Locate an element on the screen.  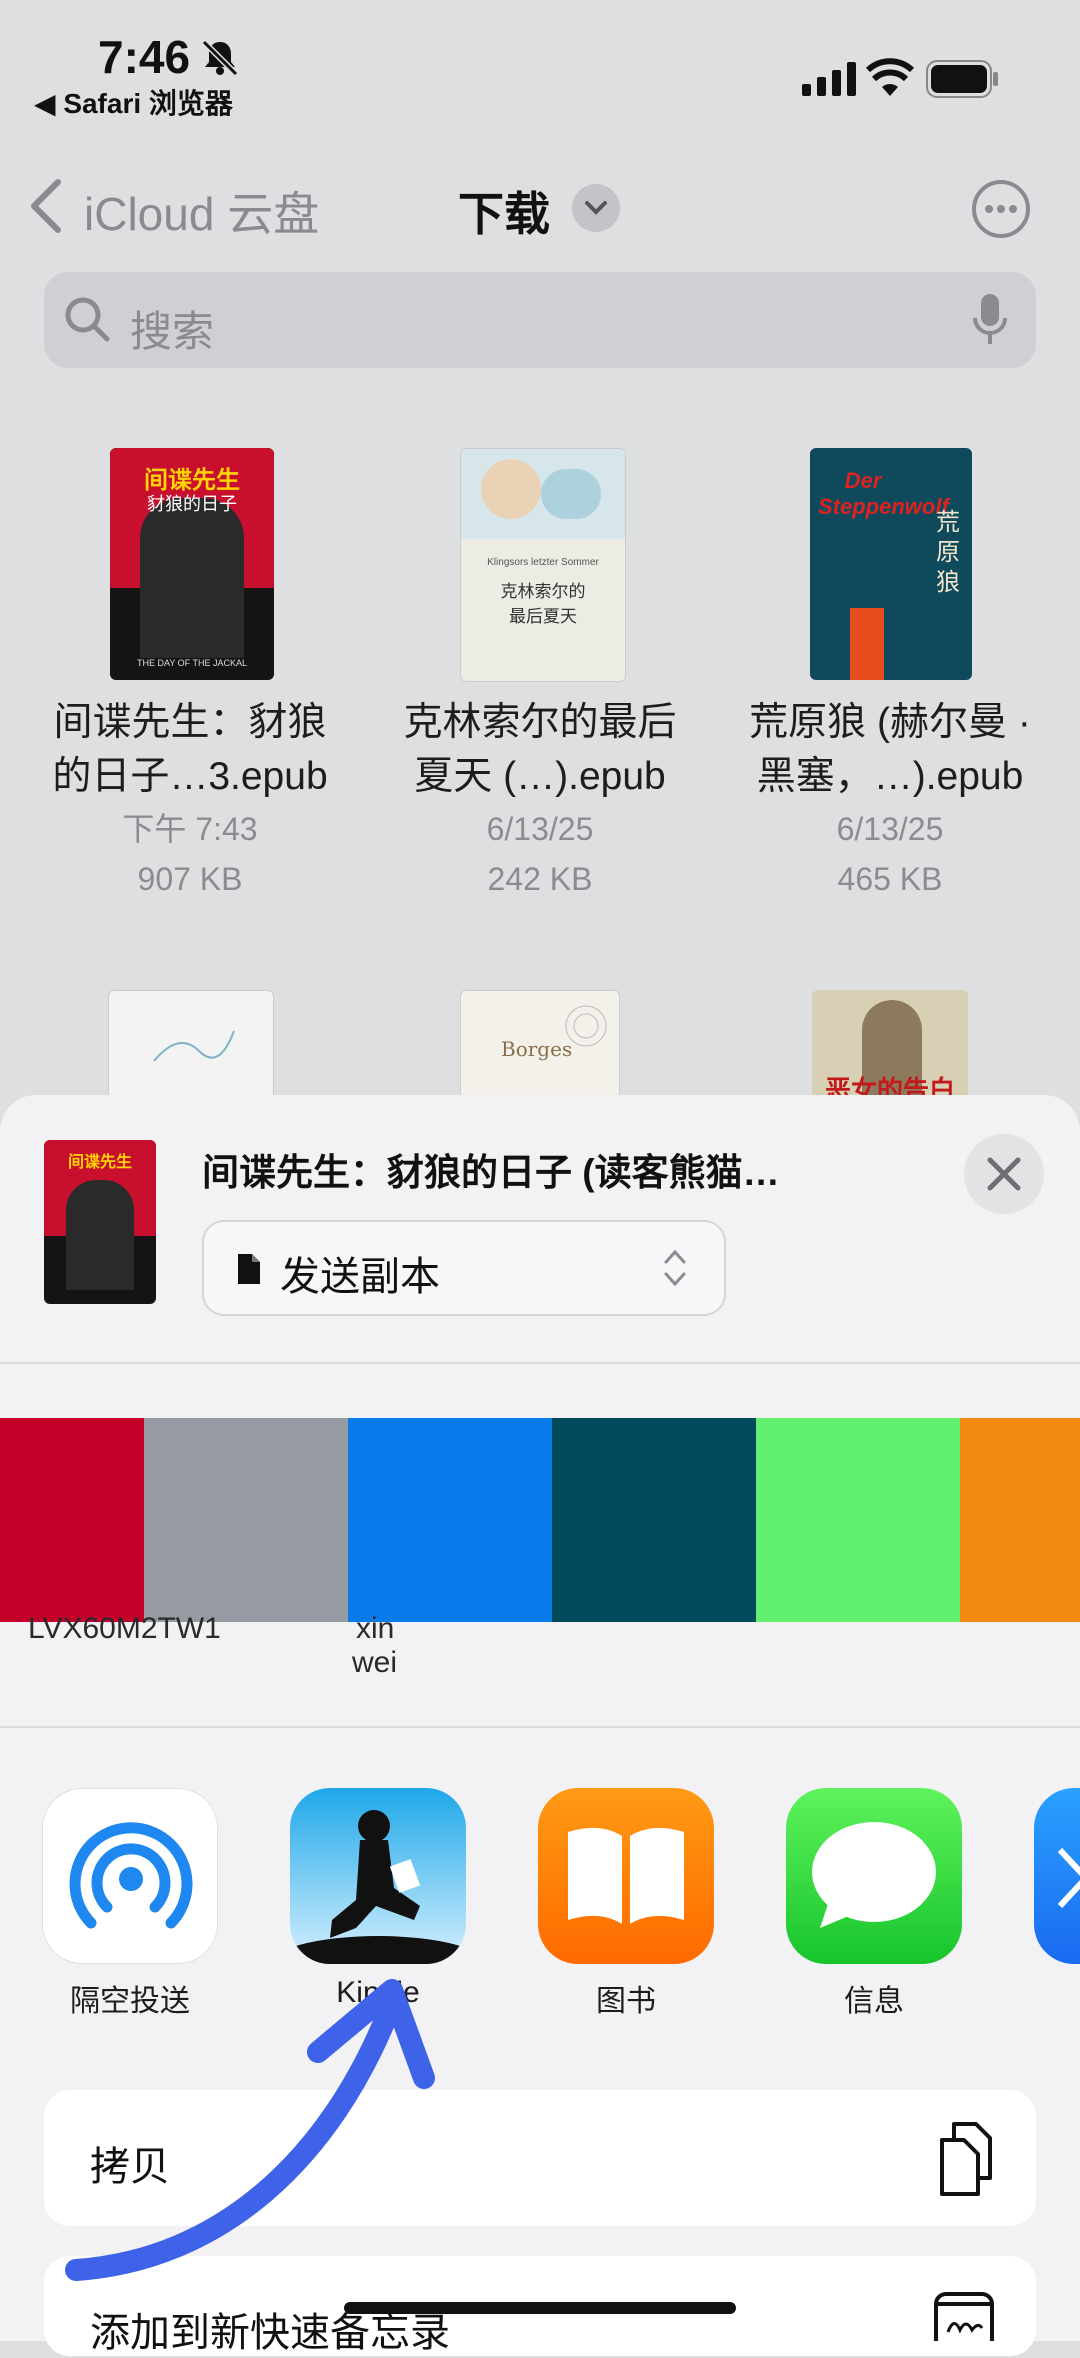
share-app-messages: 信息 is located at coordinates (874, 1903).